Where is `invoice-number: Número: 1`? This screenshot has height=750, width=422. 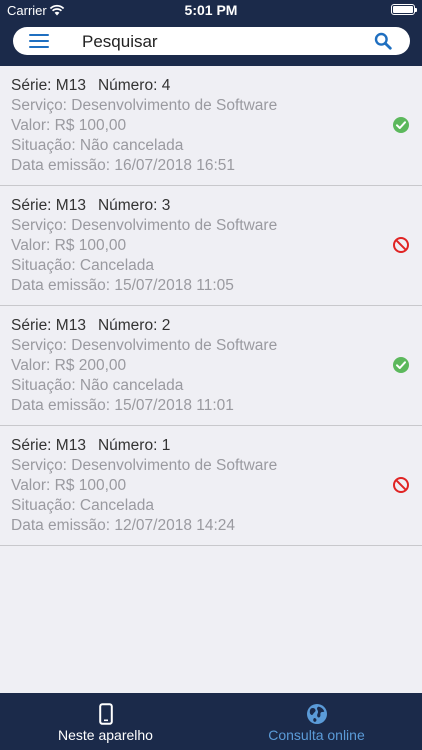 invoice-number: Número: 1 is located at coordinates (134, 445).